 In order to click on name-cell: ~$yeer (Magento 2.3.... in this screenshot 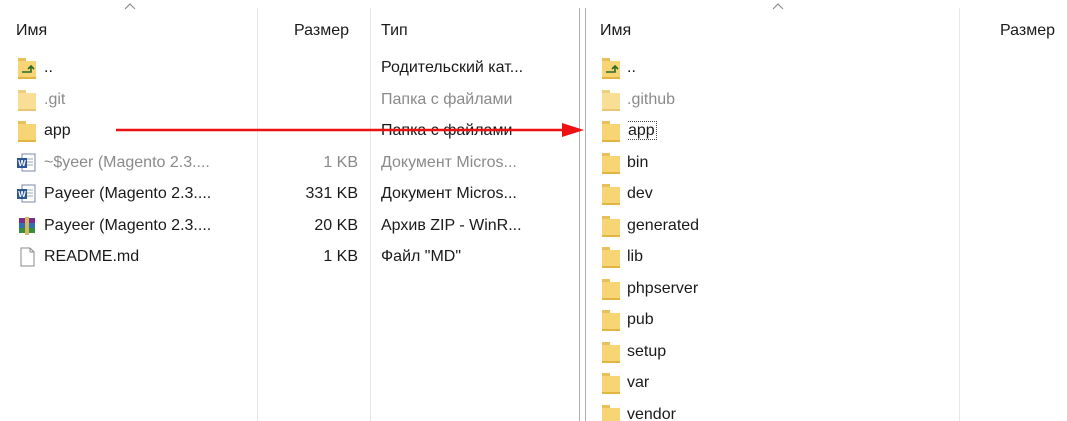, I will do `click(149, 163)`.